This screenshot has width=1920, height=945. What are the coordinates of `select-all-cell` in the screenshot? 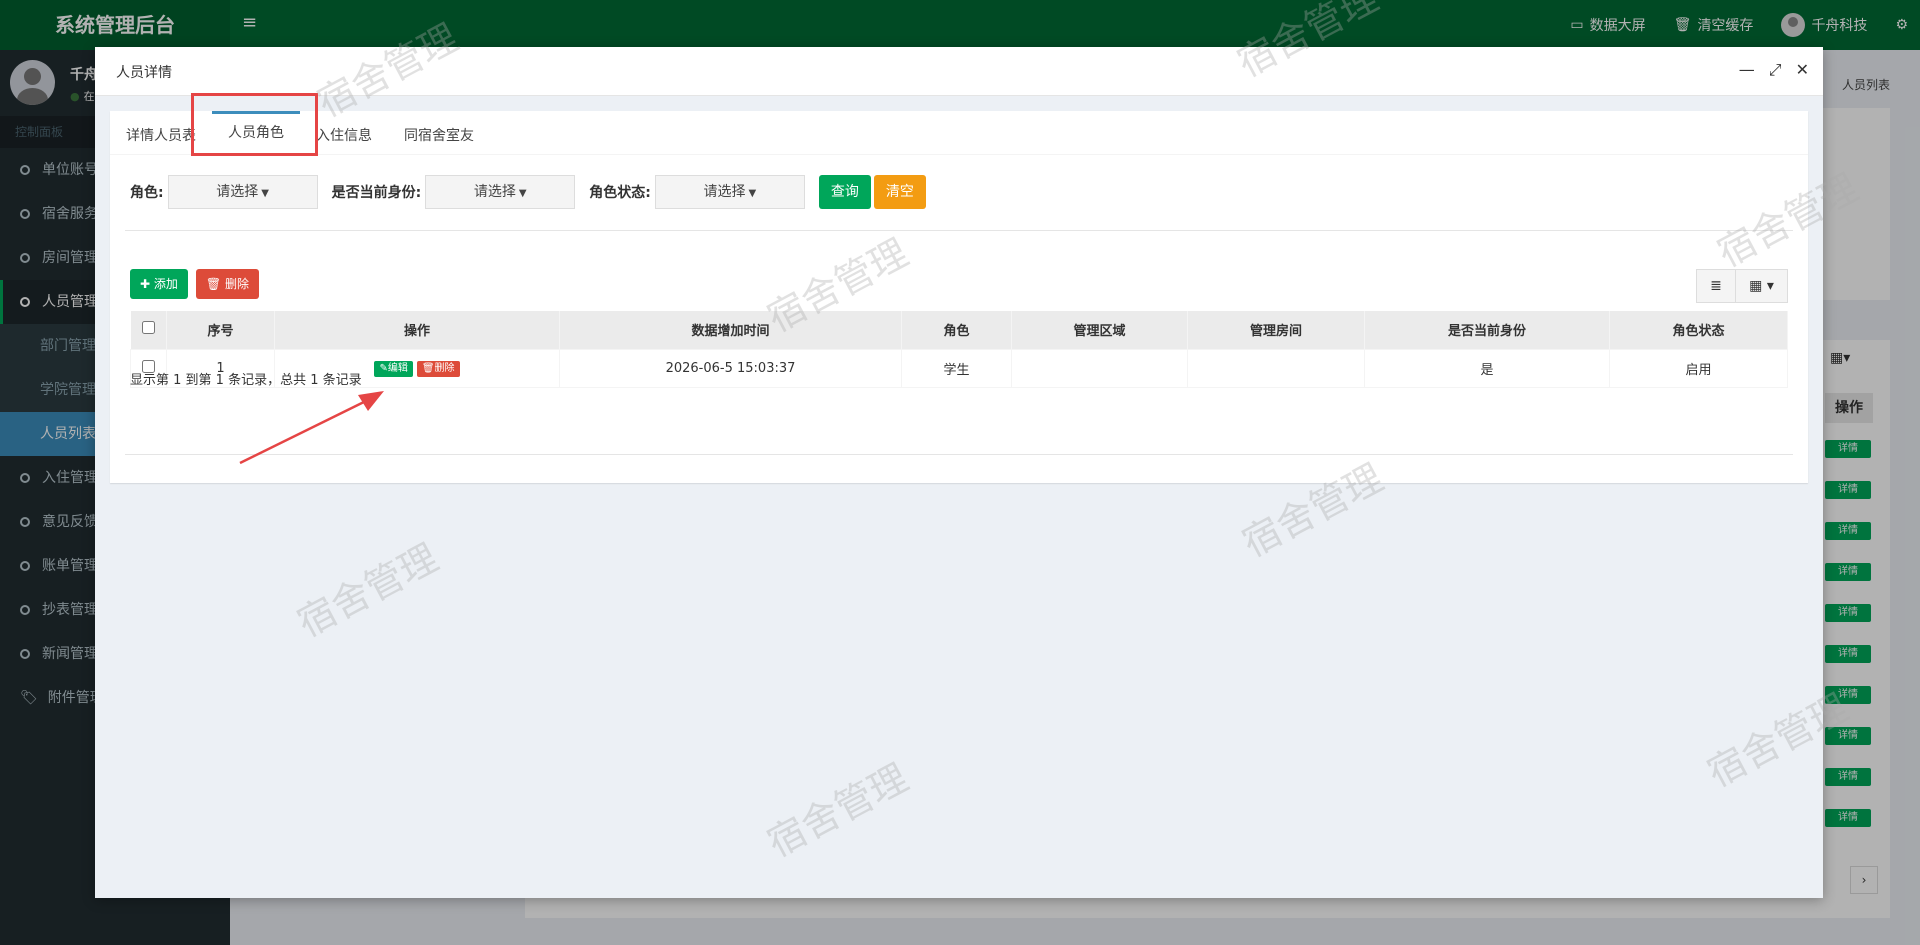 It's located at (148, 330).